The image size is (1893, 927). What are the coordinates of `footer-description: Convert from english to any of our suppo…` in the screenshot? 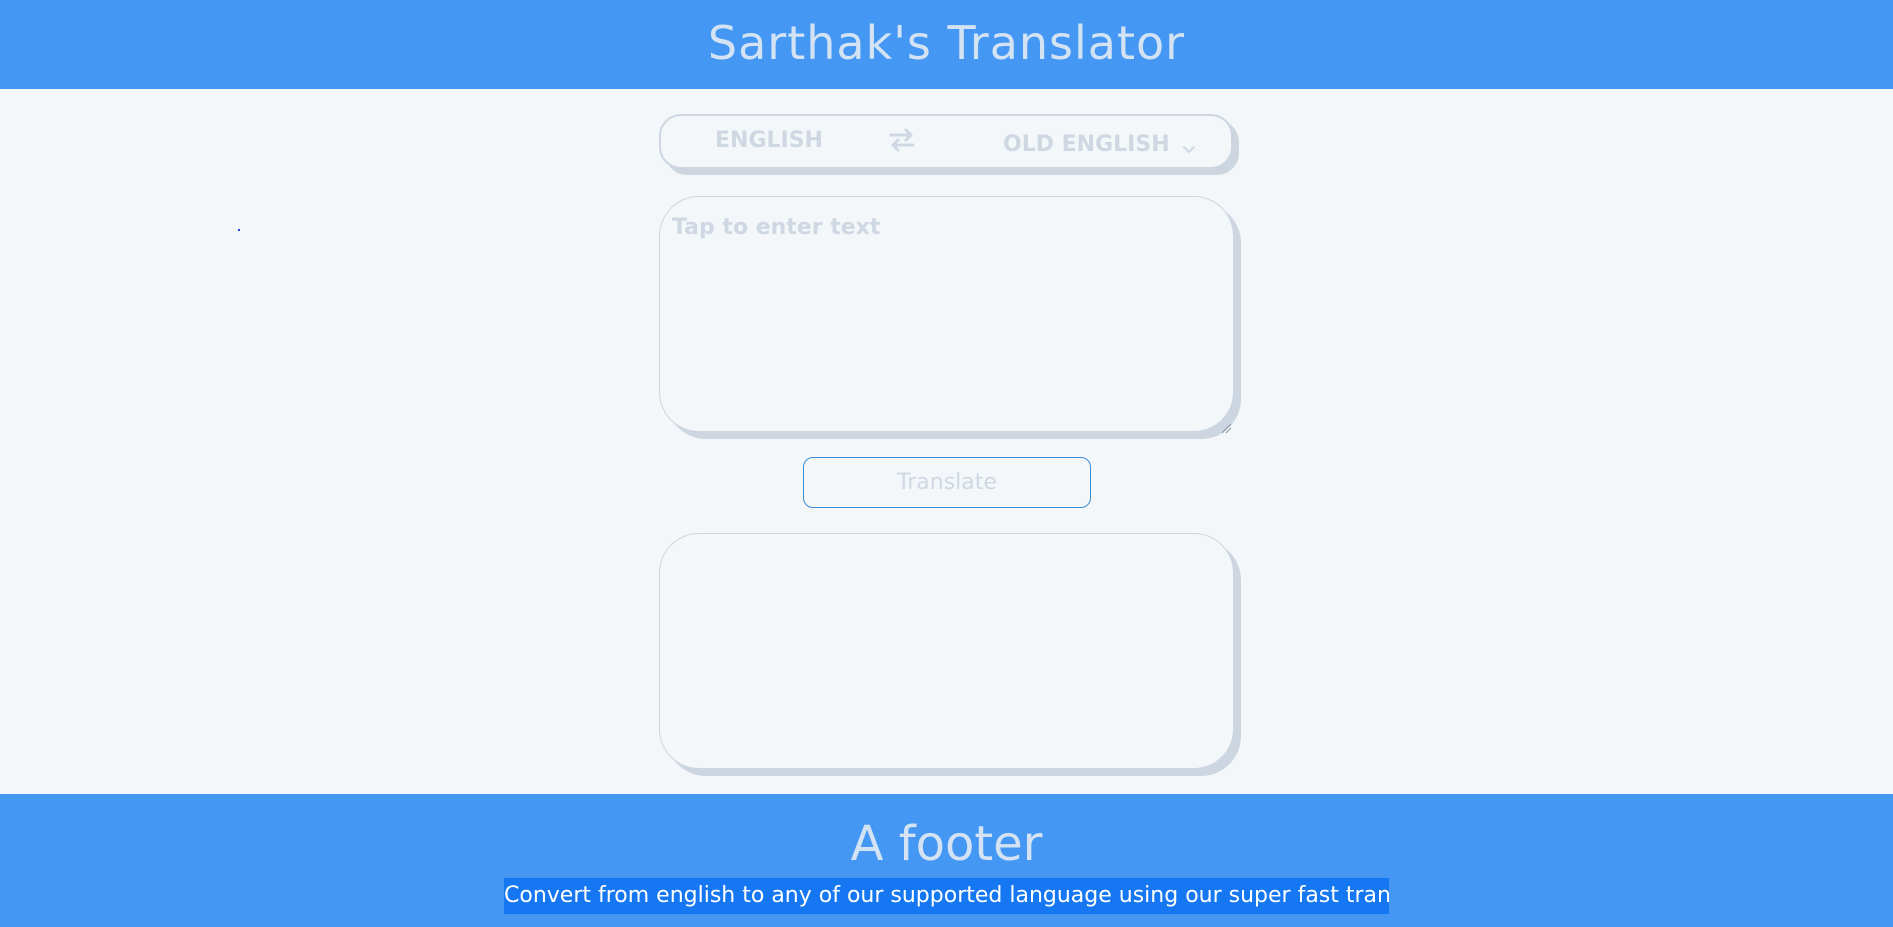 It's located at (946, 896).